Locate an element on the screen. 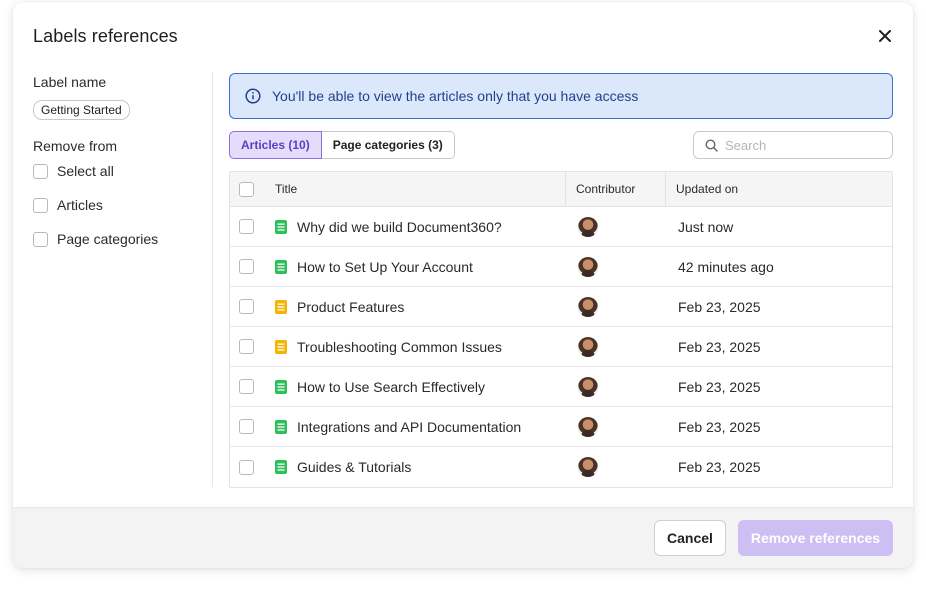 The image size is (926, 592). table-row: Product Features Feb 23, 2025 is located at coordinates (561, 307).